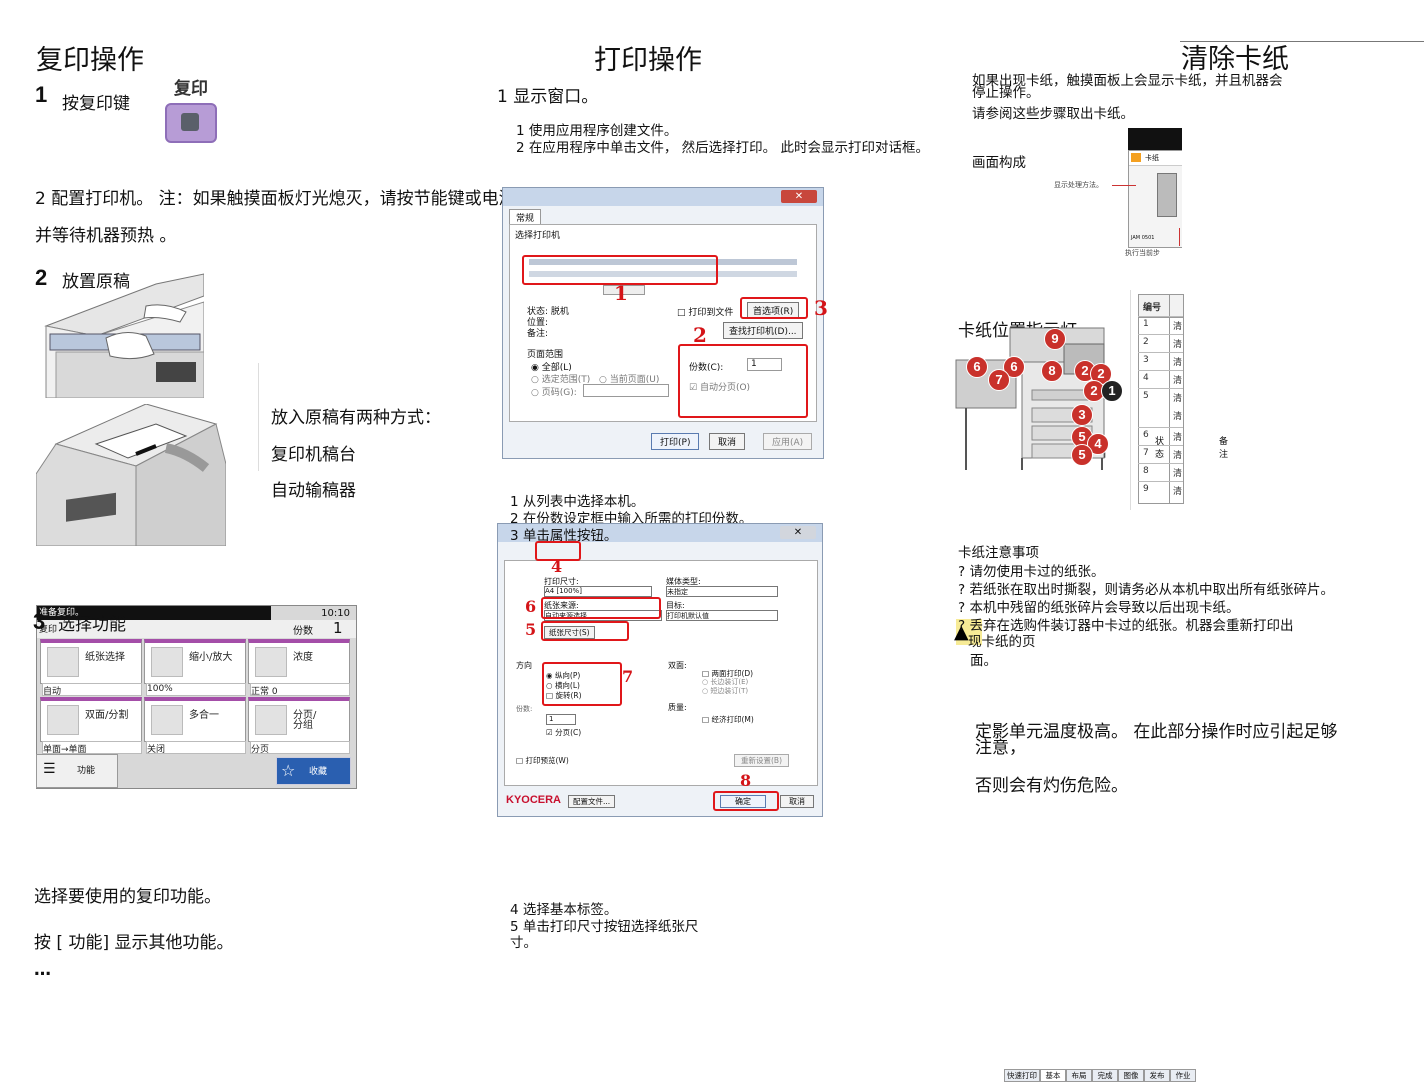 Image resolution: width=1426 pixels, height=1082 pixels. What do you see at coordinates (313, 491) in the screenshot?
I see `method-adf: 自动输稿器` at bounding box center [313, 491].